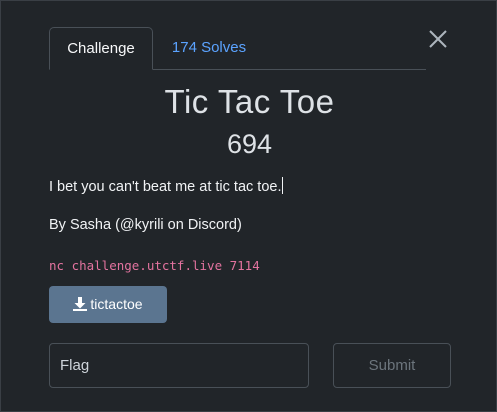  What do you see at coordinates (249, 144) in the screenshot?
I see `challenge-points: 694` at bounding box center [249, 144].